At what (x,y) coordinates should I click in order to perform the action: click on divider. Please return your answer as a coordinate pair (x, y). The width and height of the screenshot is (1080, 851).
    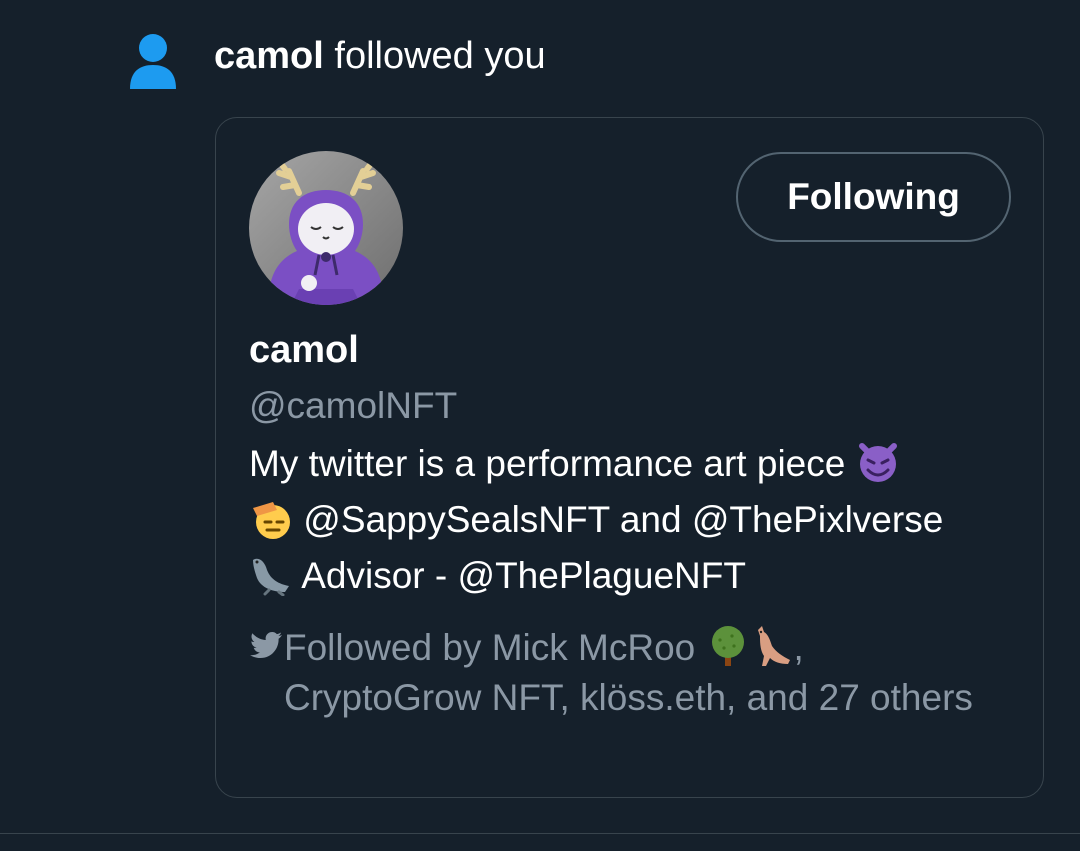
    Looking at the image, I should click on (540, 833).